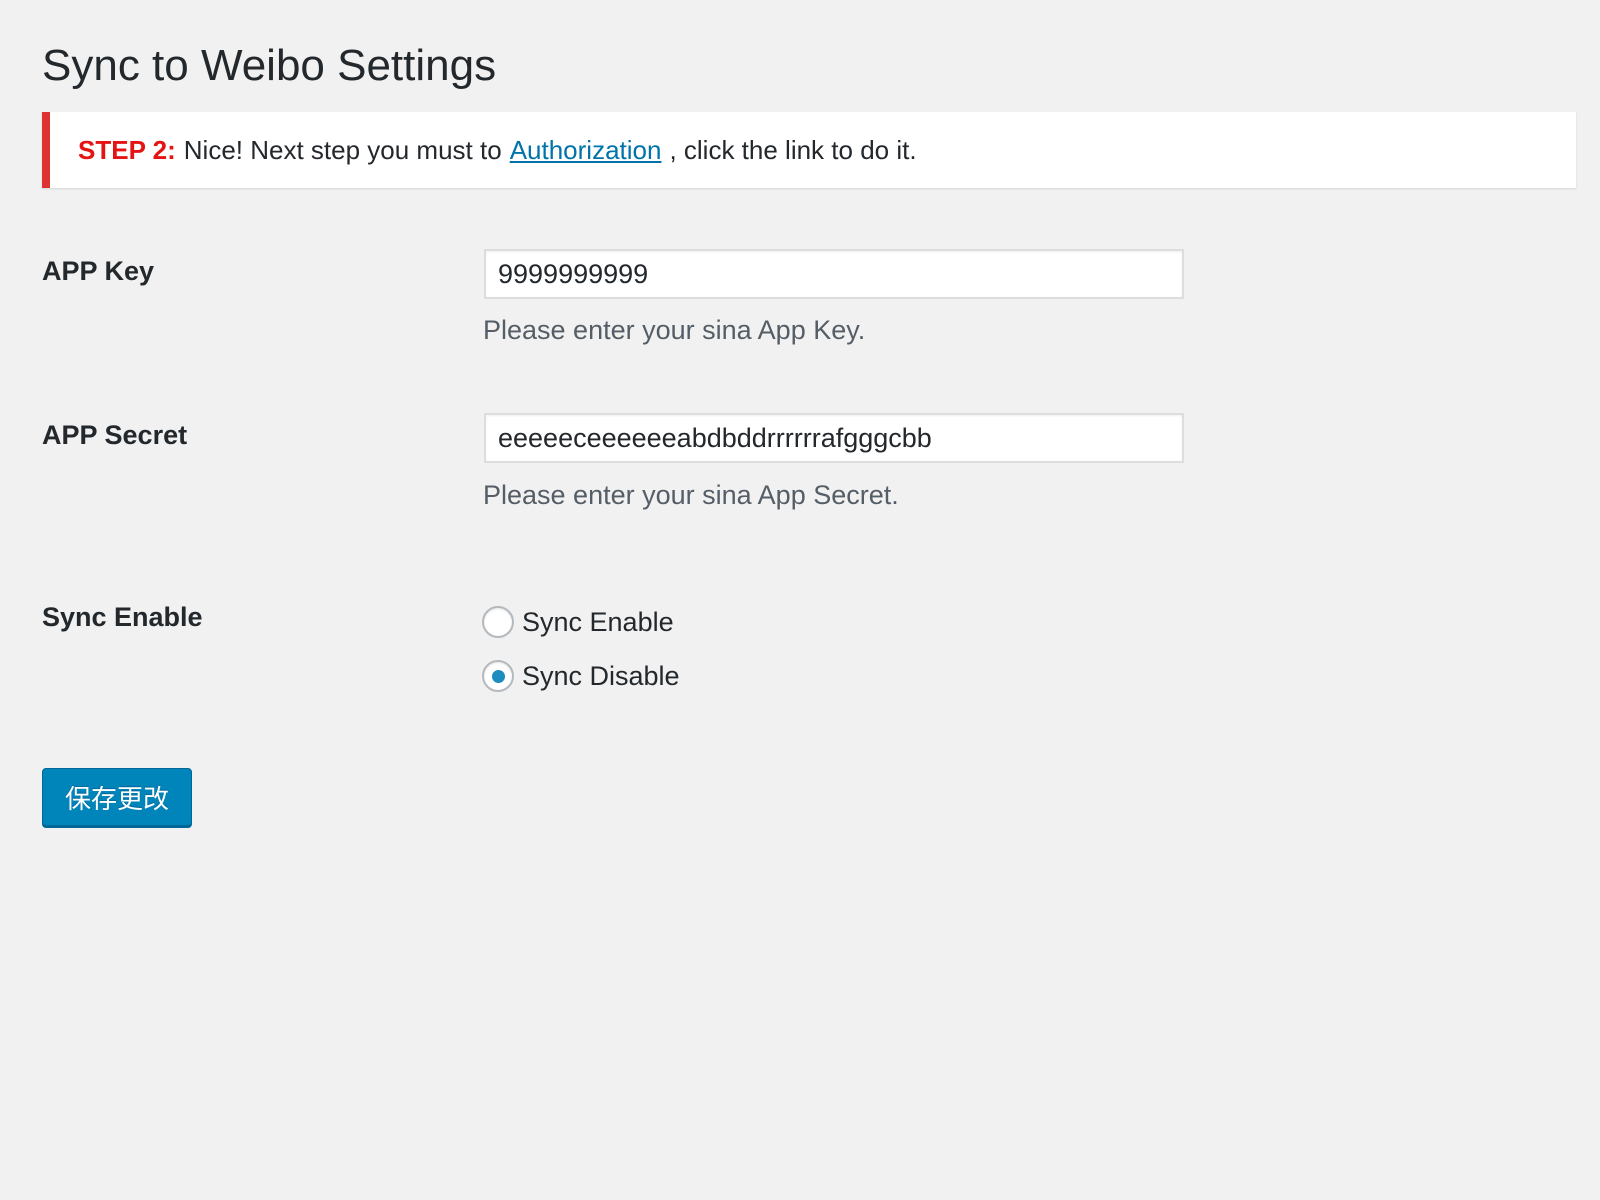  What do you see at coordinates (342, 149) in the screenshot?
I see `notice-text-before: Nice! Next step you must to` at bounding box center [342, 149].